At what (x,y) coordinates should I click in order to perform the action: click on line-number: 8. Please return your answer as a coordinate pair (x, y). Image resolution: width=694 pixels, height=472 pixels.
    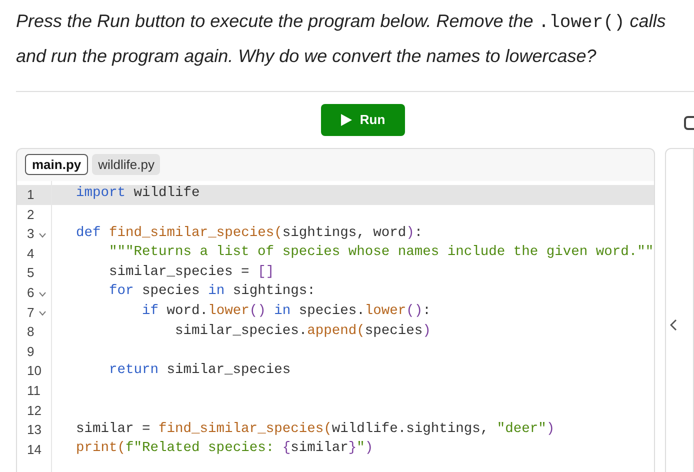
    Looking at the image, I should click on (30, 332).